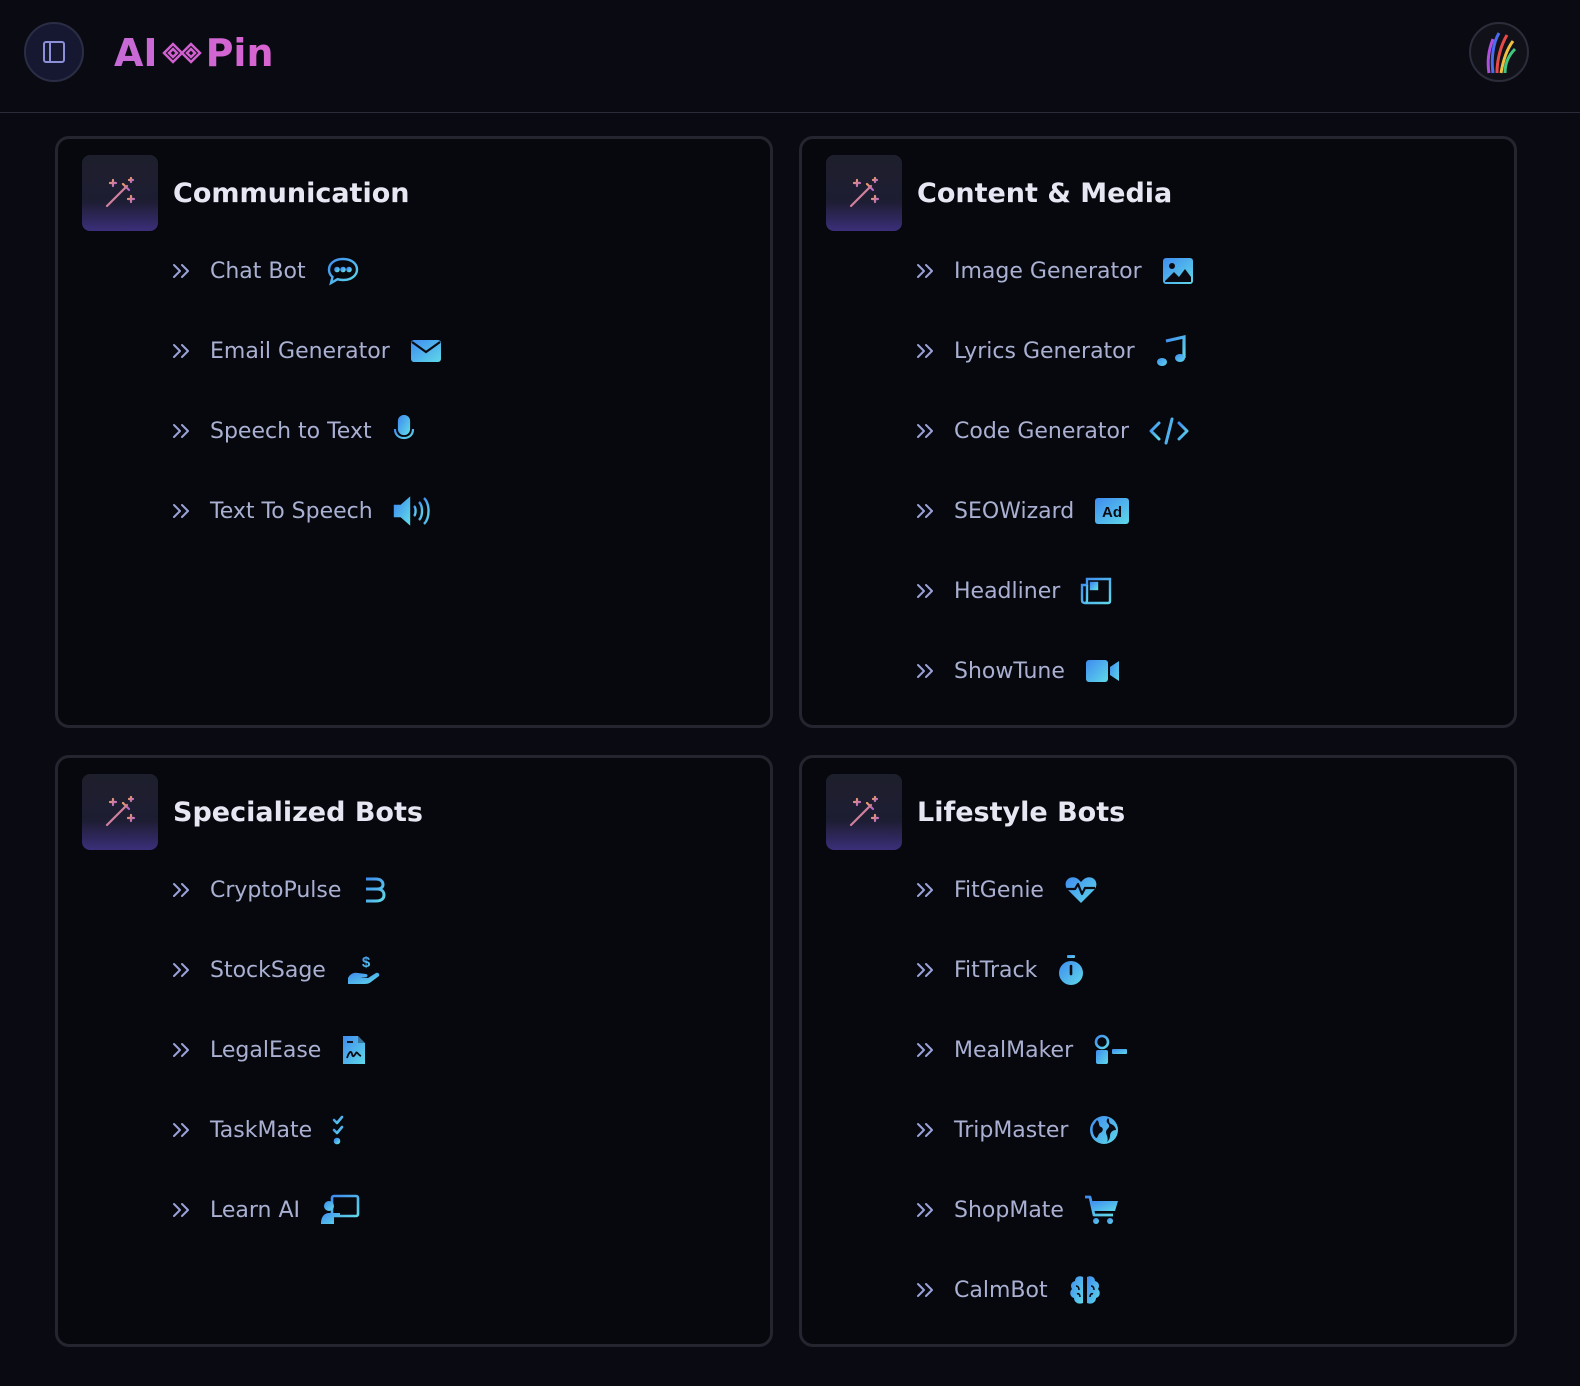 The image size is (1580, 1386). Describe the element at coordinates (1194, 671) in the screenshot. I see `bot-link-showtune: ShowTune` at that location.